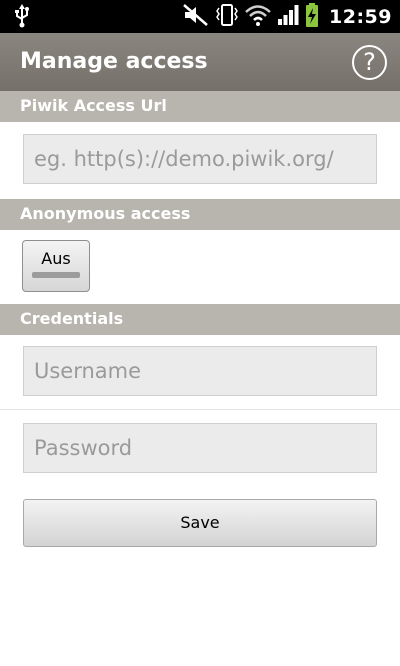 The width and height of the screenshot is (400, 666). Describe the element at coordinates (72, 318) in the screenshot. I see `section-title: Credentials` at that location.